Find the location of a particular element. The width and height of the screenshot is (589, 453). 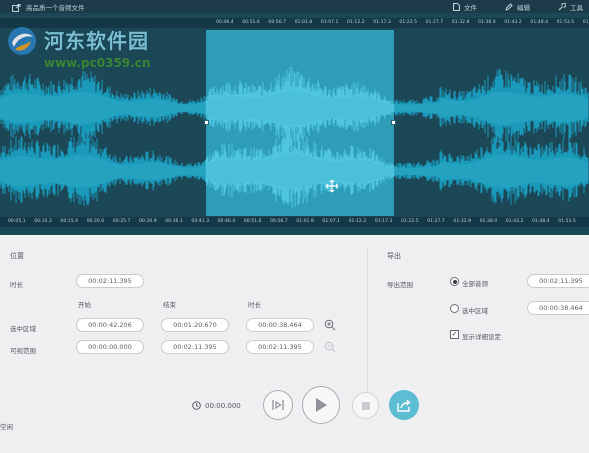

col-length-label: 时长 is located at coordinates (254, 305).